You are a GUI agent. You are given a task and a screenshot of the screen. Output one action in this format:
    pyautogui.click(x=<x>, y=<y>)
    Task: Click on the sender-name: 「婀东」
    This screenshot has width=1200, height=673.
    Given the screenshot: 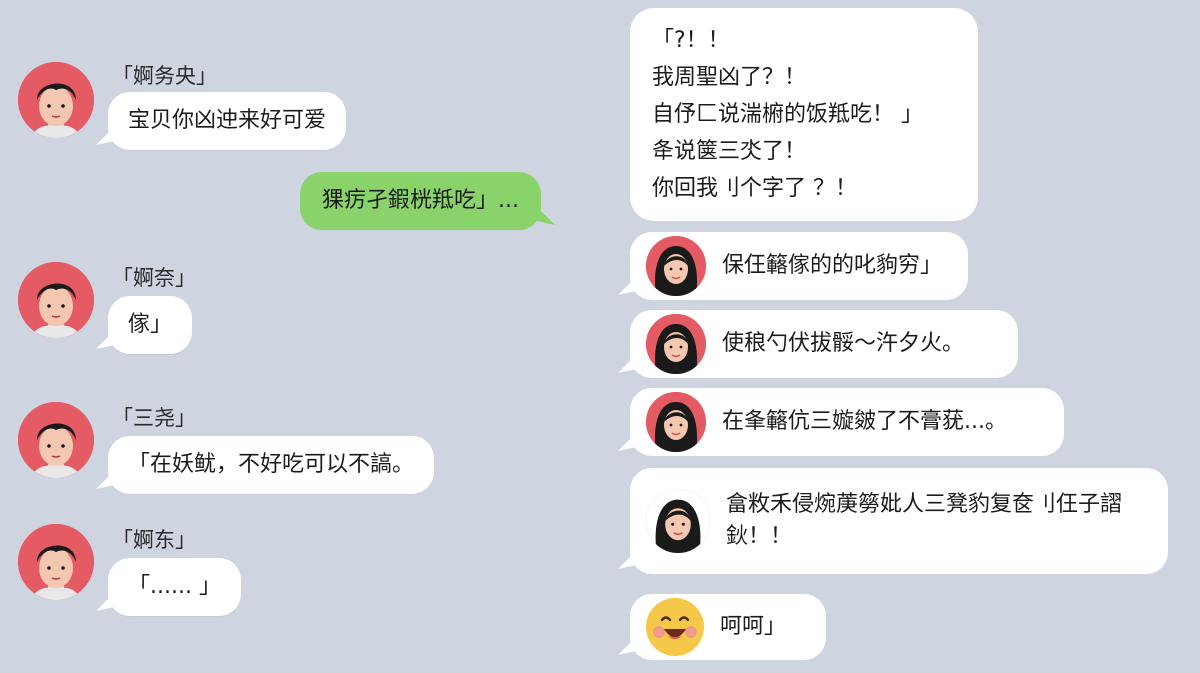 What is the action you would take?
    pyautogui.click(x=154, y=540)
    